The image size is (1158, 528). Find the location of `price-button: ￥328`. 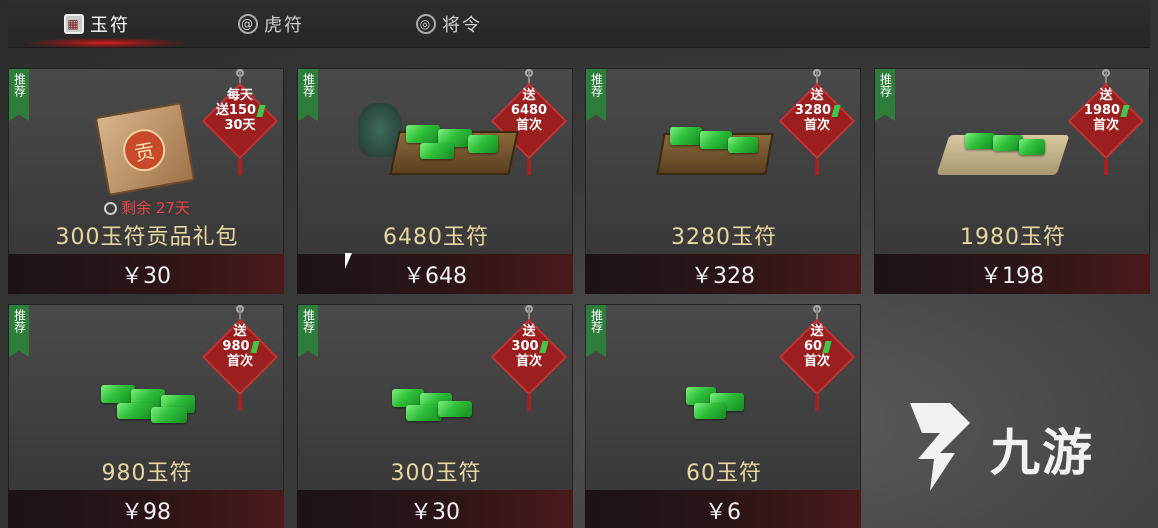

price-button: ￥328 is located at coordinates (723, 274).